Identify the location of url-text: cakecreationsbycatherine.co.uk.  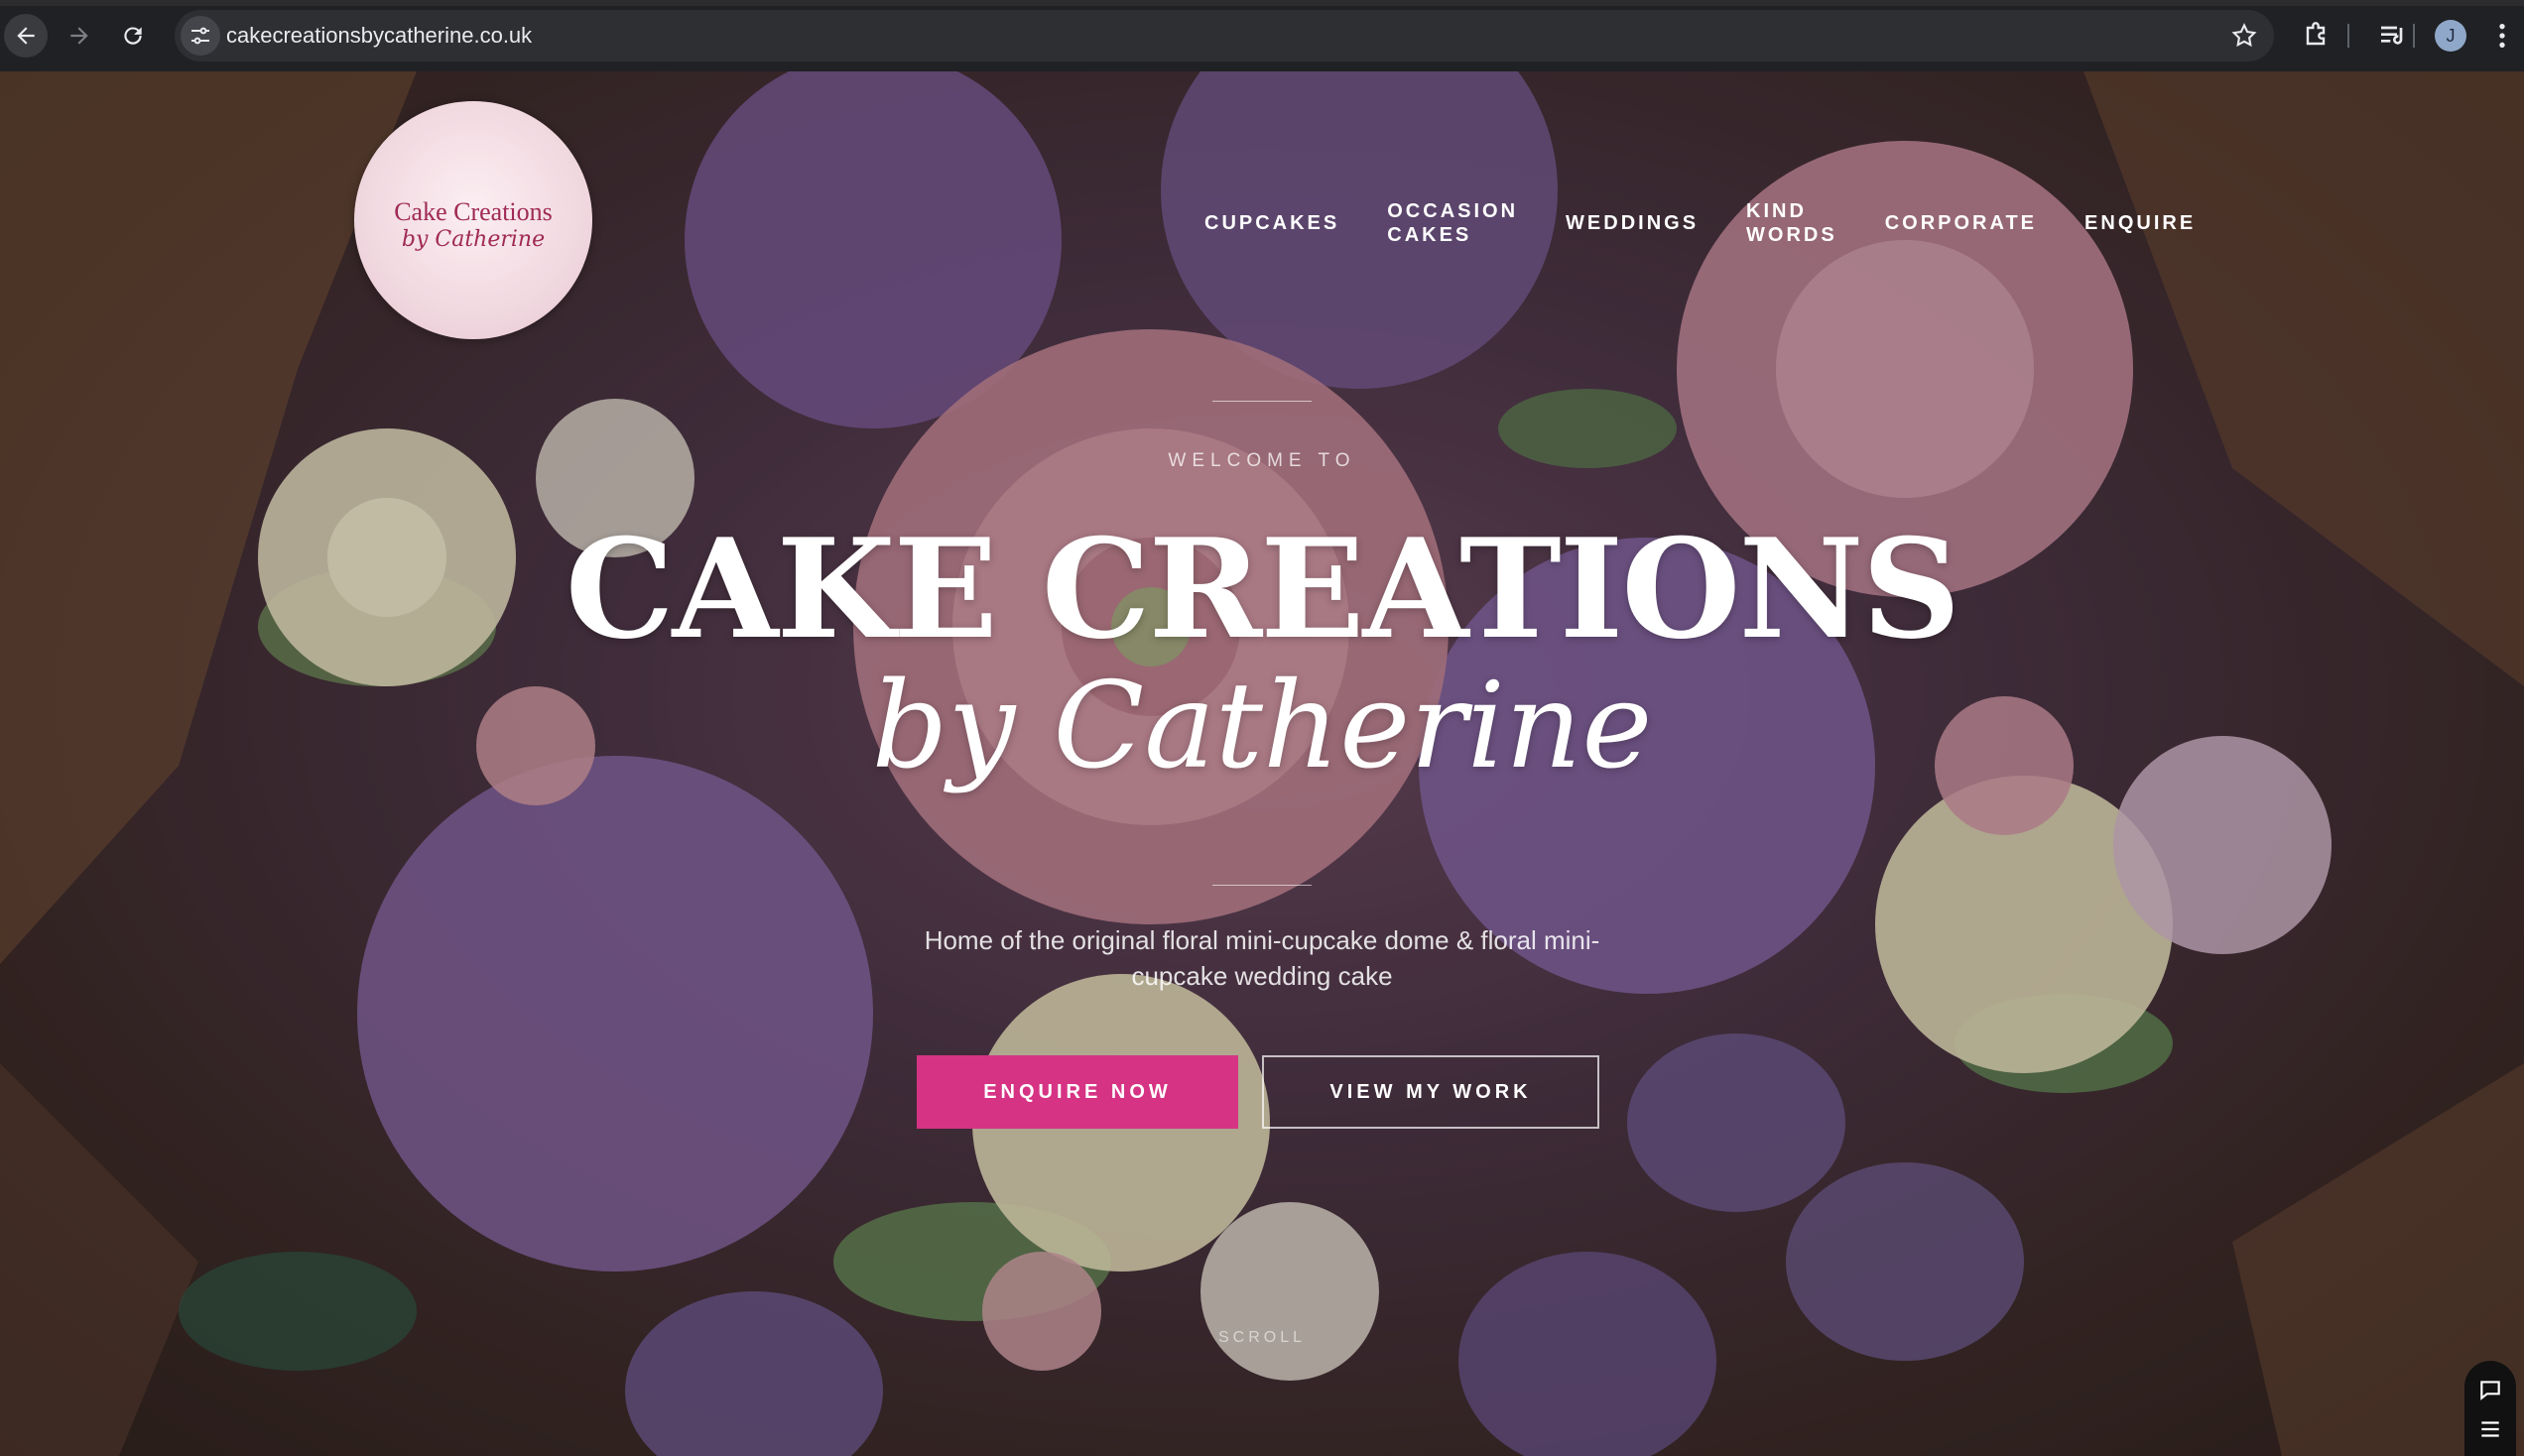
(379, 35).